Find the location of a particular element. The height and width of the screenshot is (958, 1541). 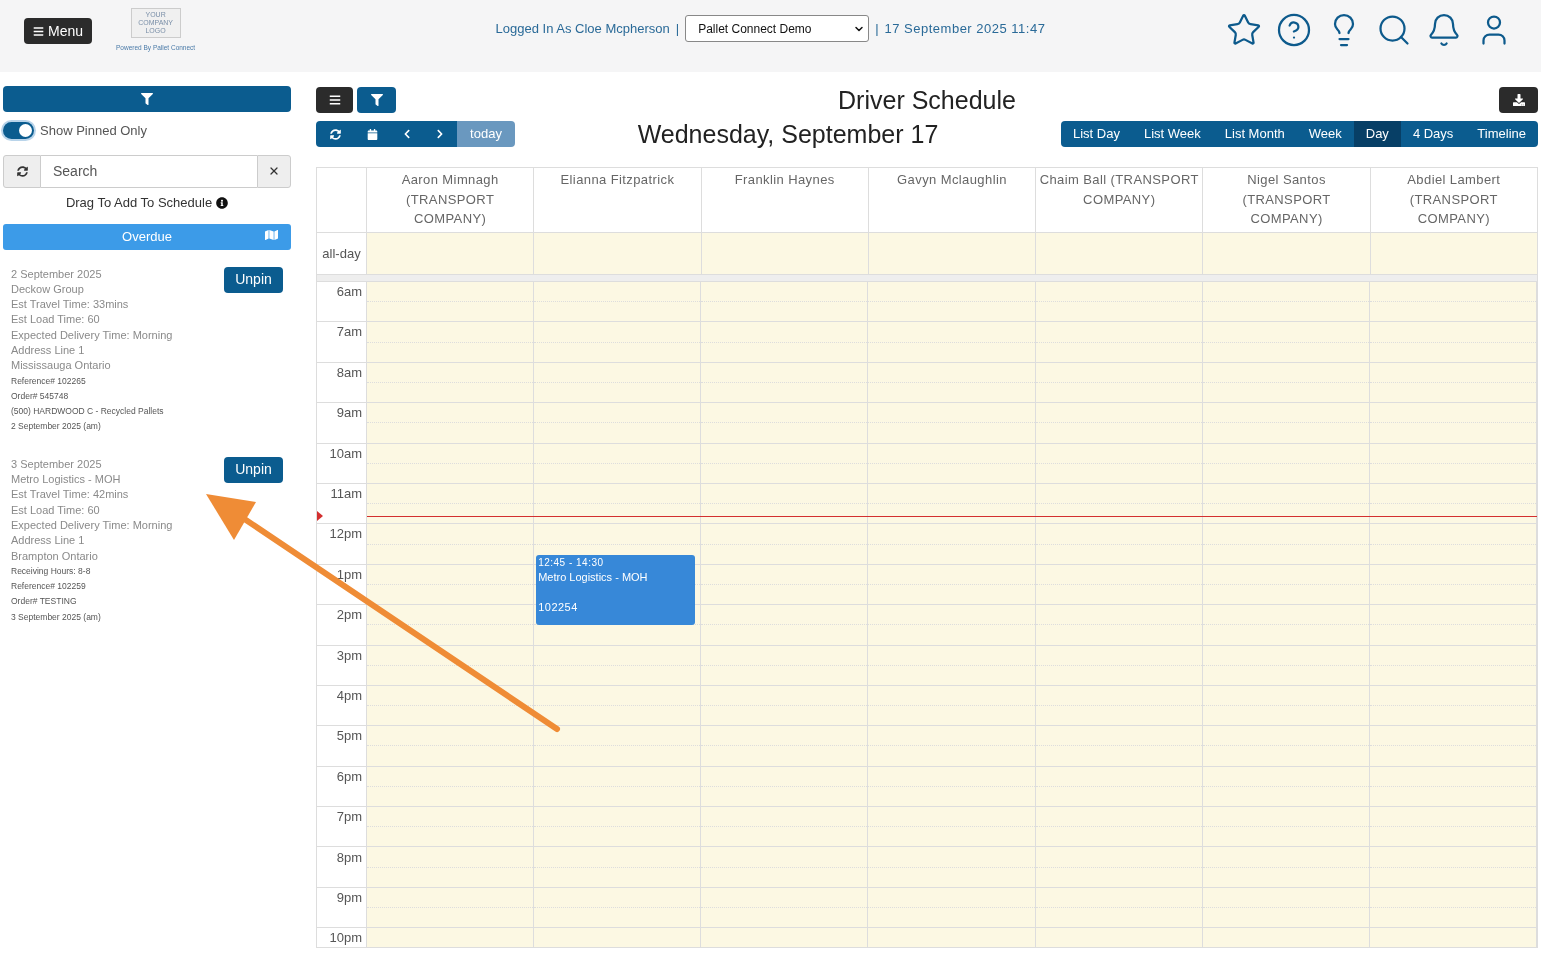

time-label: 11am is located at coordinates (346, 494).